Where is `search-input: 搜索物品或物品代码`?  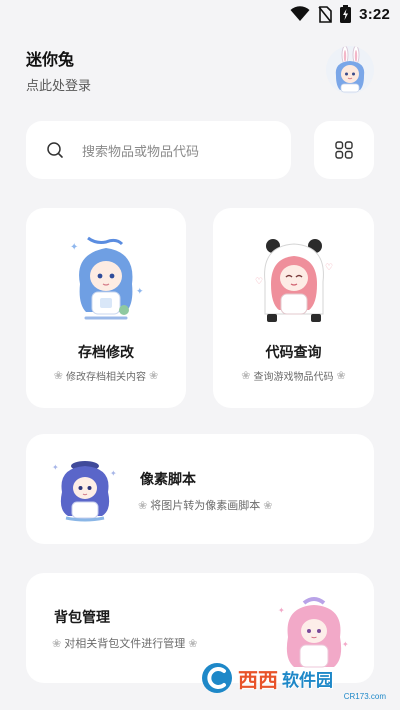
search-input: 搜索物品或物品代码 is located at coordinates (158, 150).